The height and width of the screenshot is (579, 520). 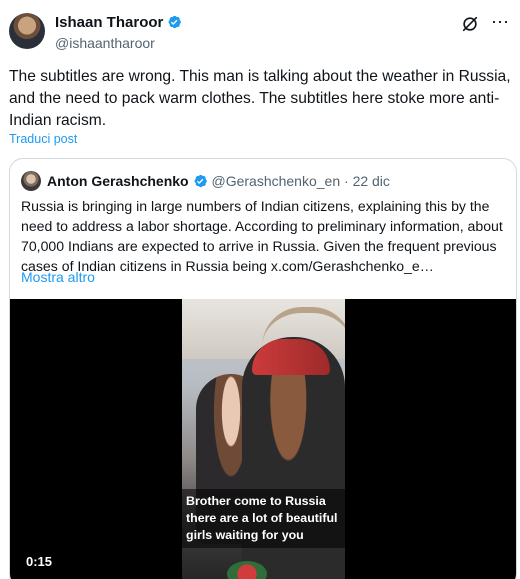 I want to click on more-options-icon: ⋯, so click(x=500, y=23).